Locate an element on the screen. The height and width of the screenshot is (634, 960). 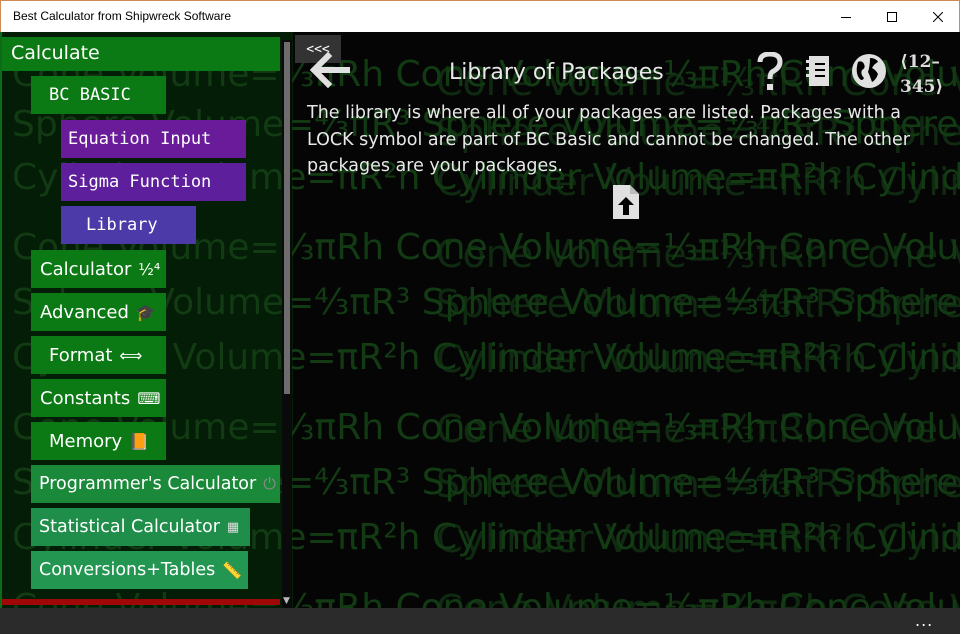
nav-scroll-thumb is located at coordinates (287, 218).